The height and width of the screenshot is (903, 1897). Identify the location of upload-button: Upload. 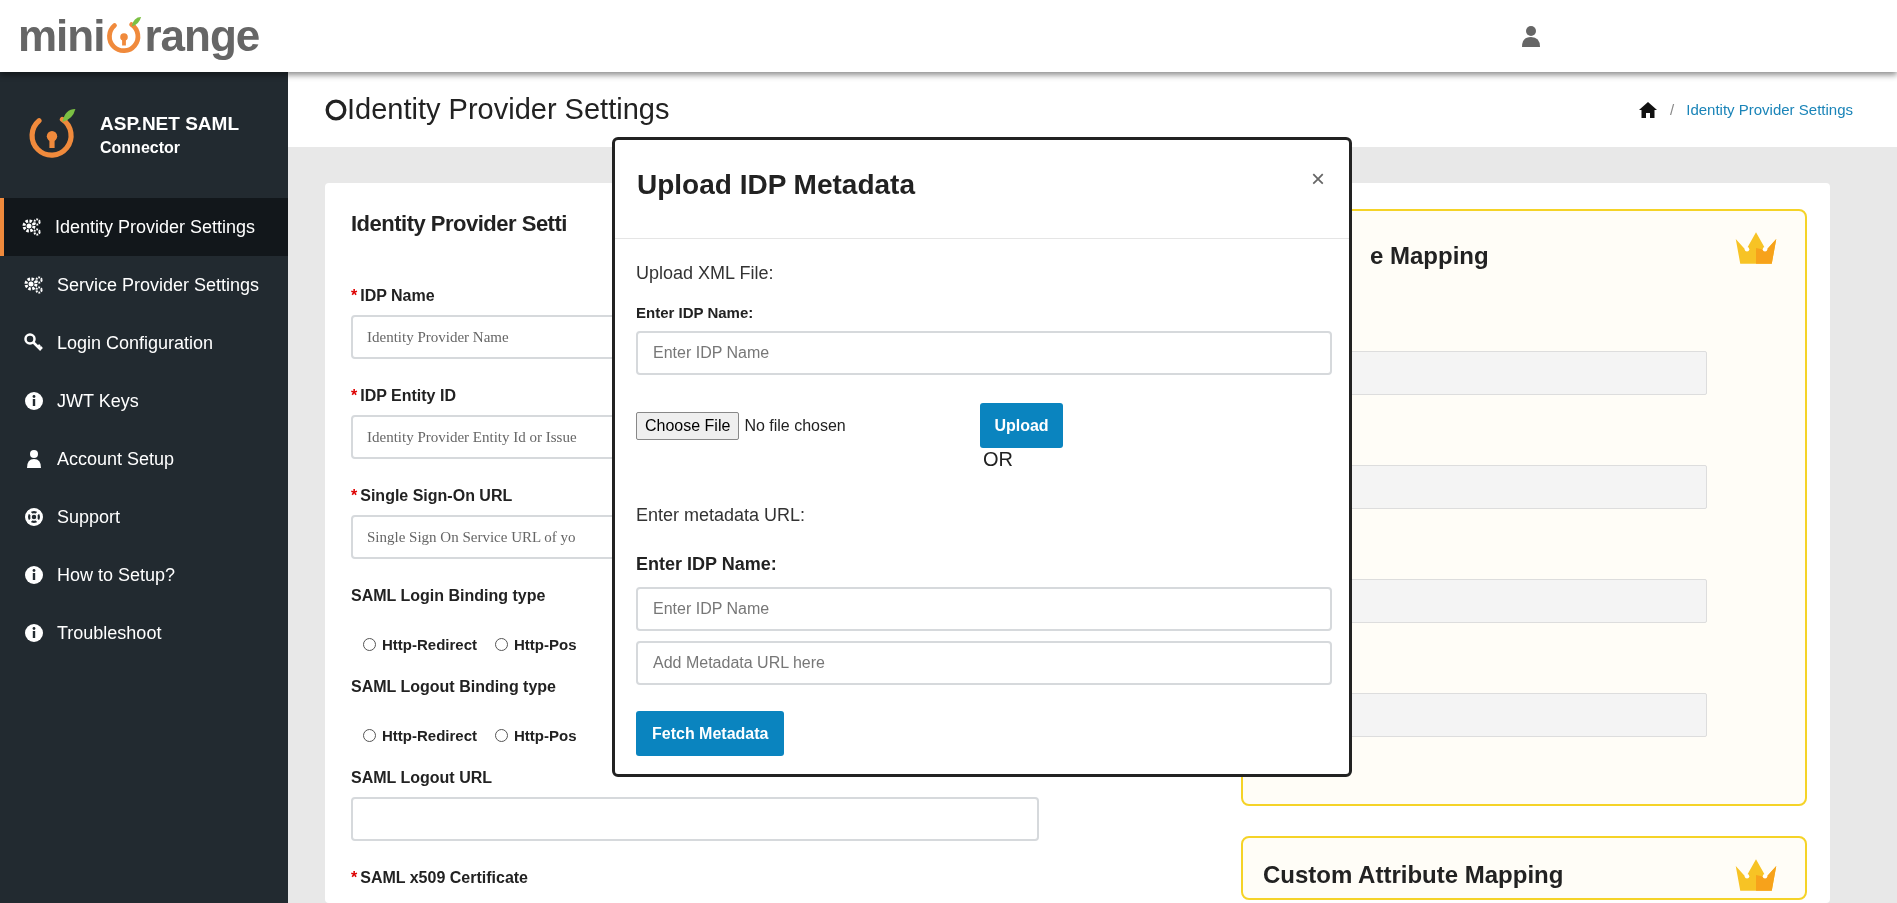
(1021, 425).